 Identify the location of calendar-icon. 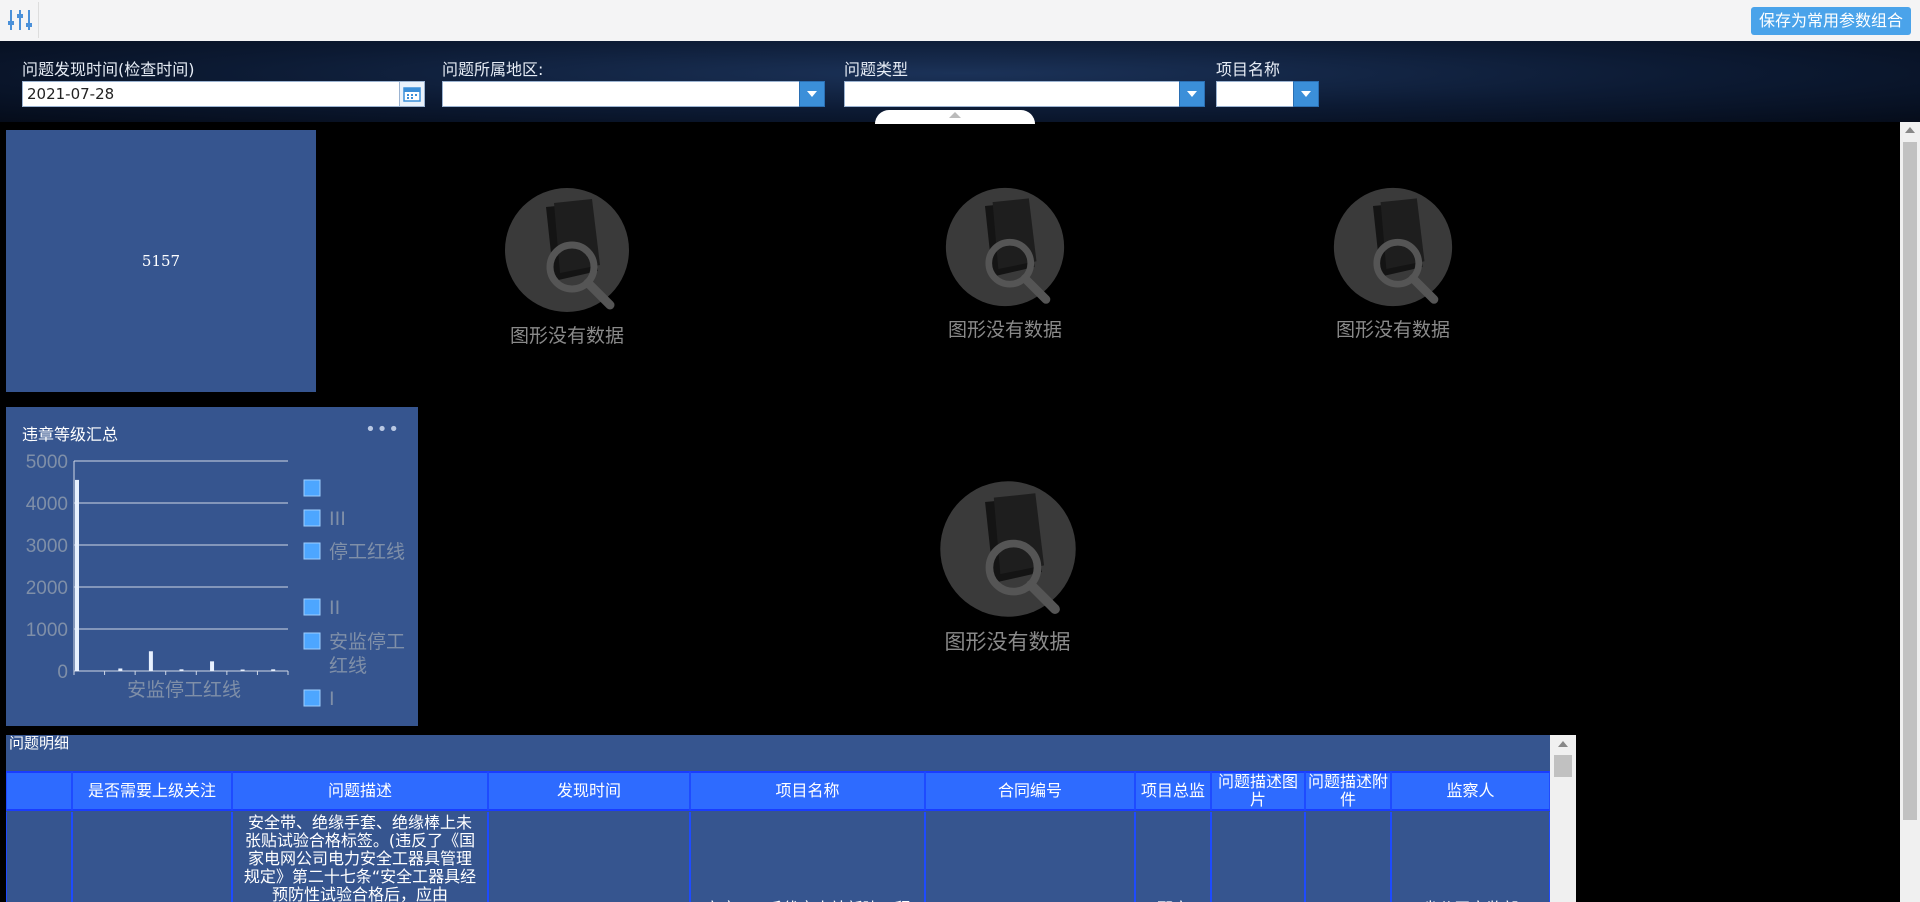
(412, 94).